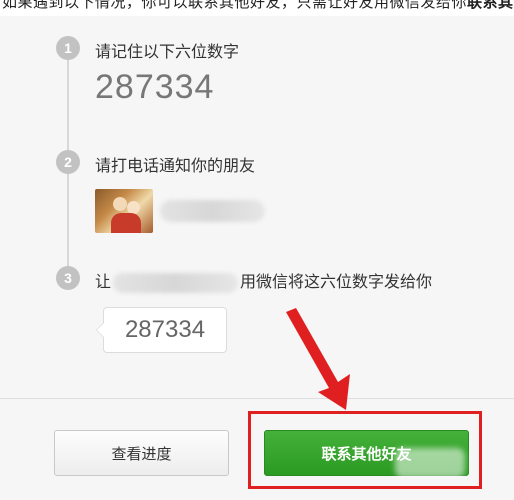  What do you see at coordinates (212, 211) in the screenshot?
I see `friend-name-redacted` at bounding box center [212, 211].